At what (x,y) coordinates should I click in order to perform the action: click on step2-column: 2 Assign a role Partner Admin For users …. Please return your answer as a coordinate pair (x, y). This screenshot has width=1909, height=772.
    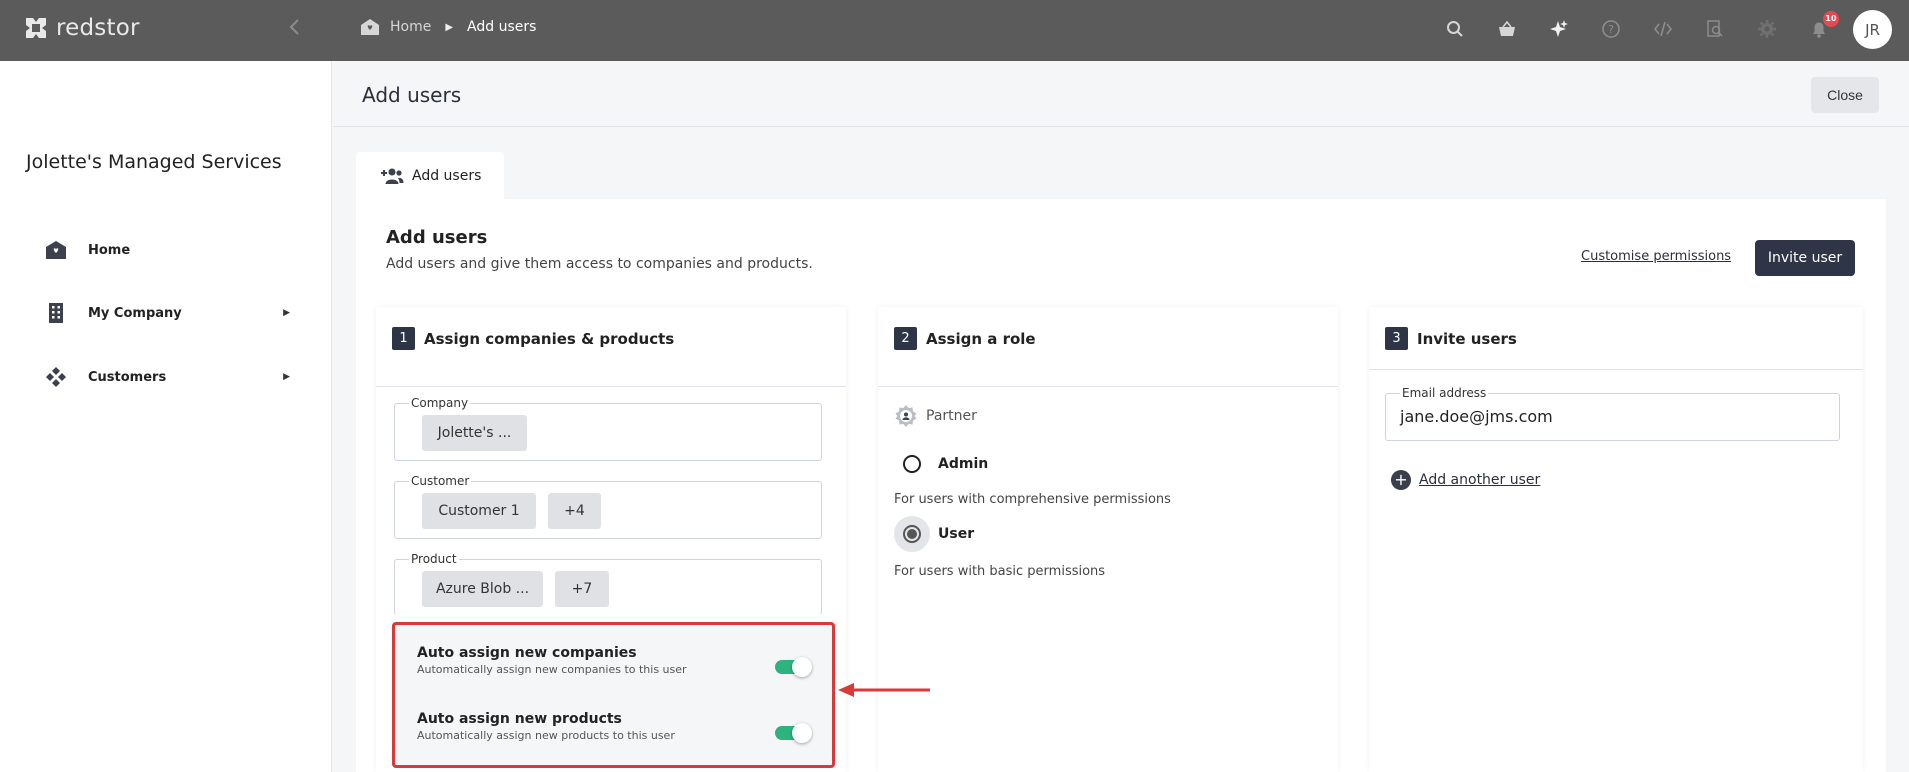
    Looking at the image, I should click on (1108, 539).